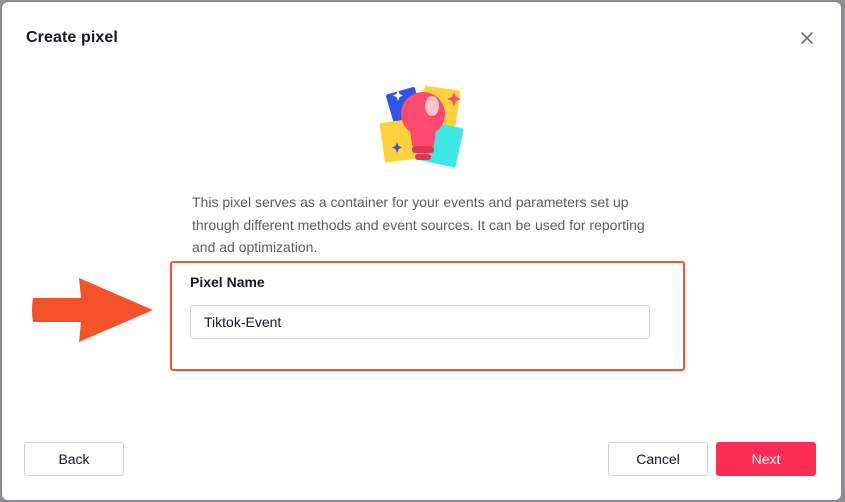 The height and width of the screenshot is (502, 845). I want to click on close-button, so click(807, 38).